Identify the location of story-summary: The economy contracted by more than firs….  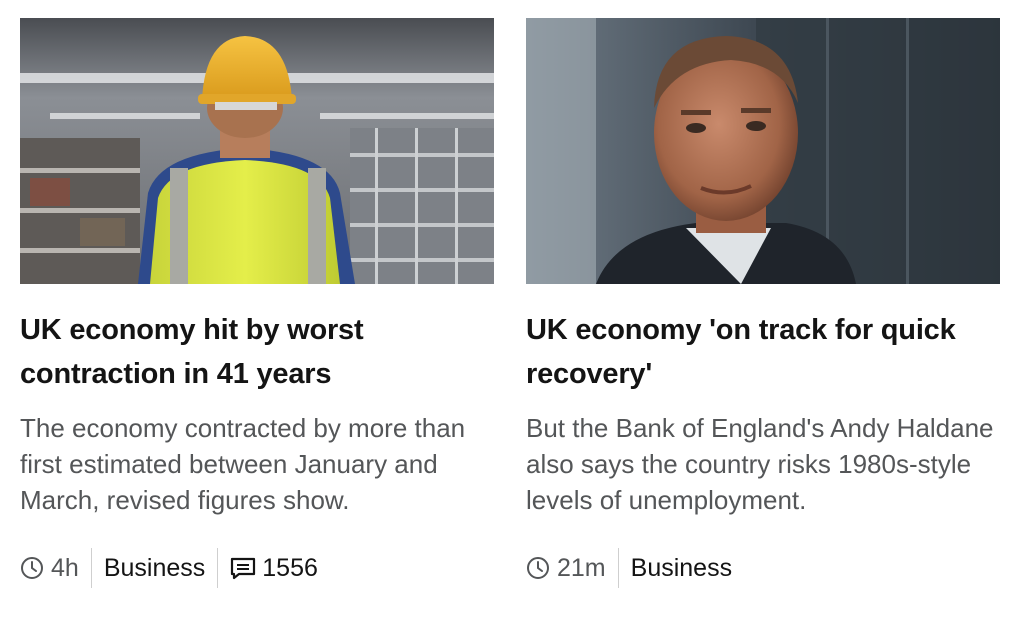
(243, 464).